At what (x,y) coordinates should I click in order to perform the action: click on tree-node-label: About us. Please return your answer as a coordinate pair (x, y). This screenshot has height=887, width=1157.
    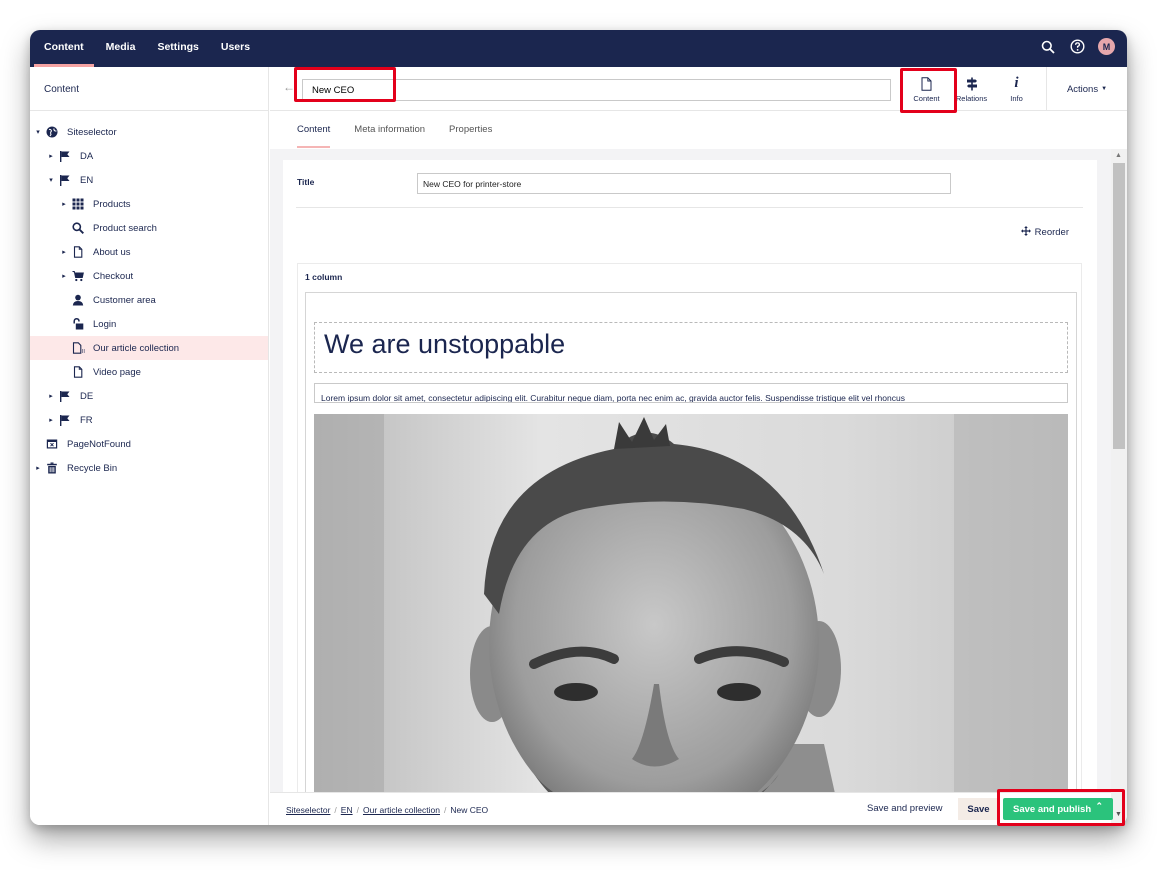
    Looking at the image, I should click on (112, 252).